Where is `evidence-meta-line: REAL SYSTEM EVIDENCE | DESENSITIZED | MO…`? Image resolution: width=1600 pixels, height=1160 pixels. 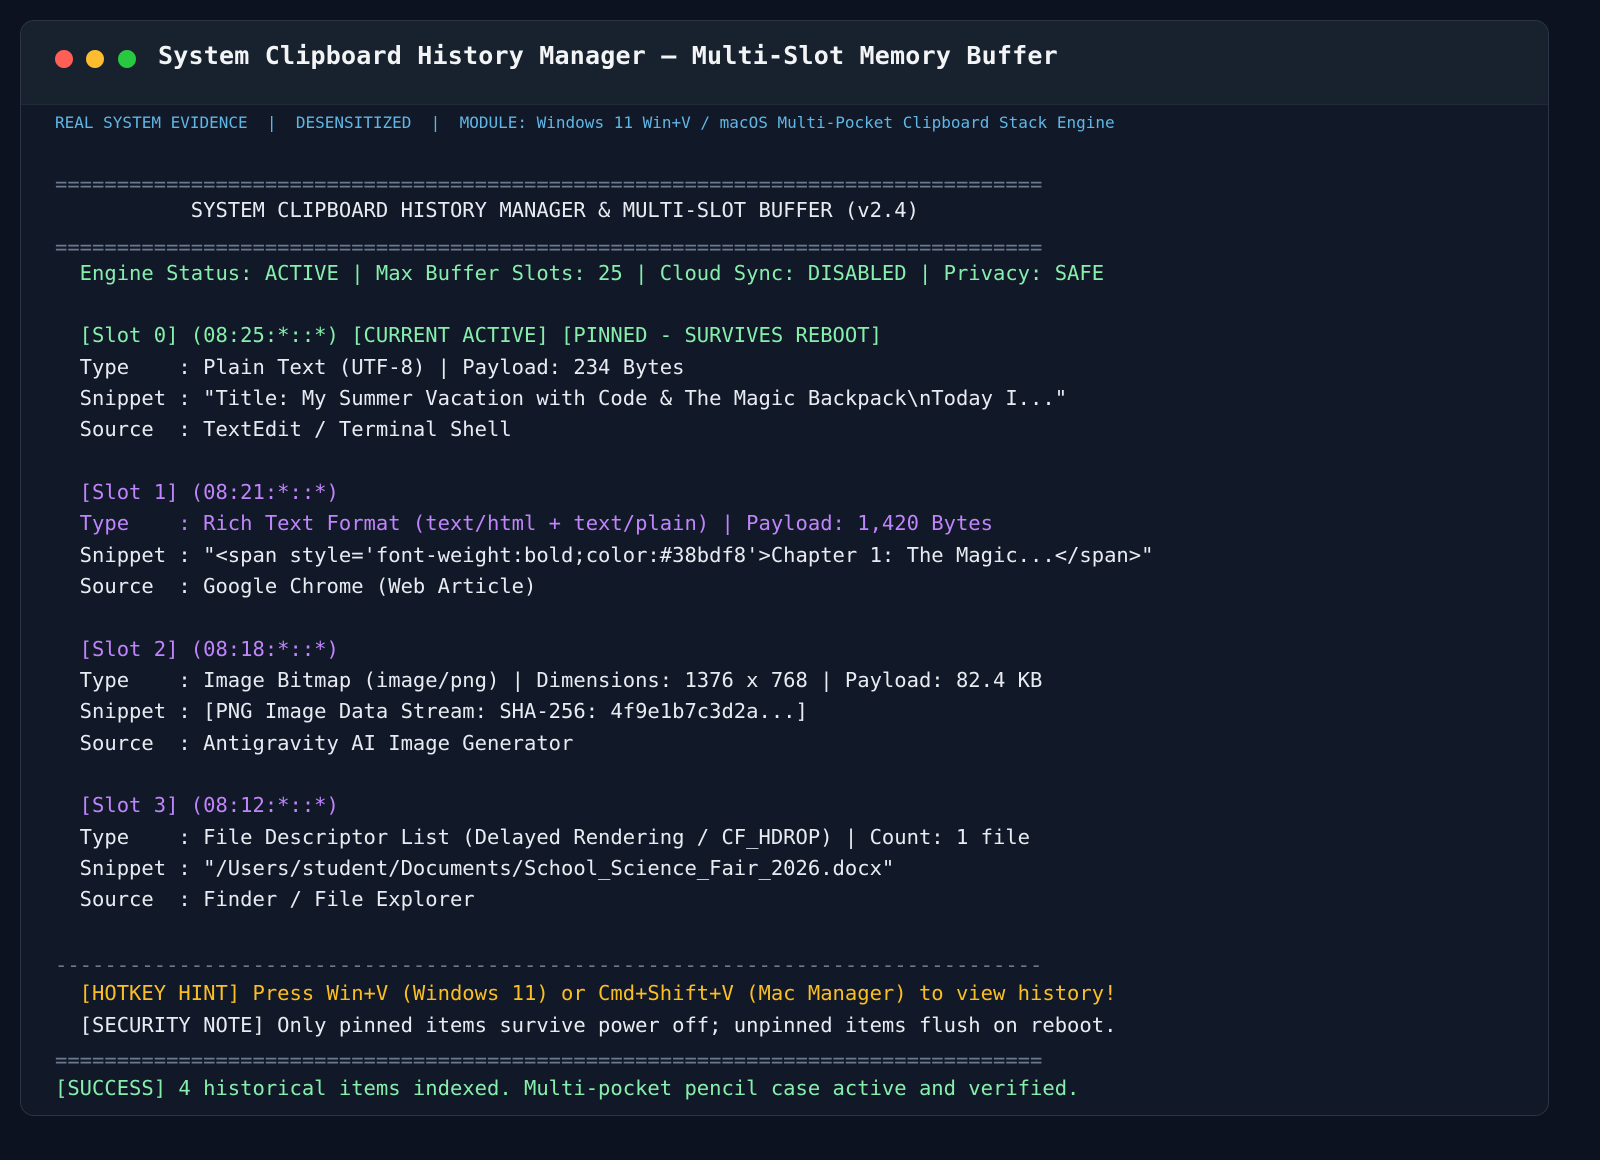 evidence-meta-line: REAL SYSTEM EVIDENCE | DESENSITIZED | MO… is located at coordinates (585, 122).